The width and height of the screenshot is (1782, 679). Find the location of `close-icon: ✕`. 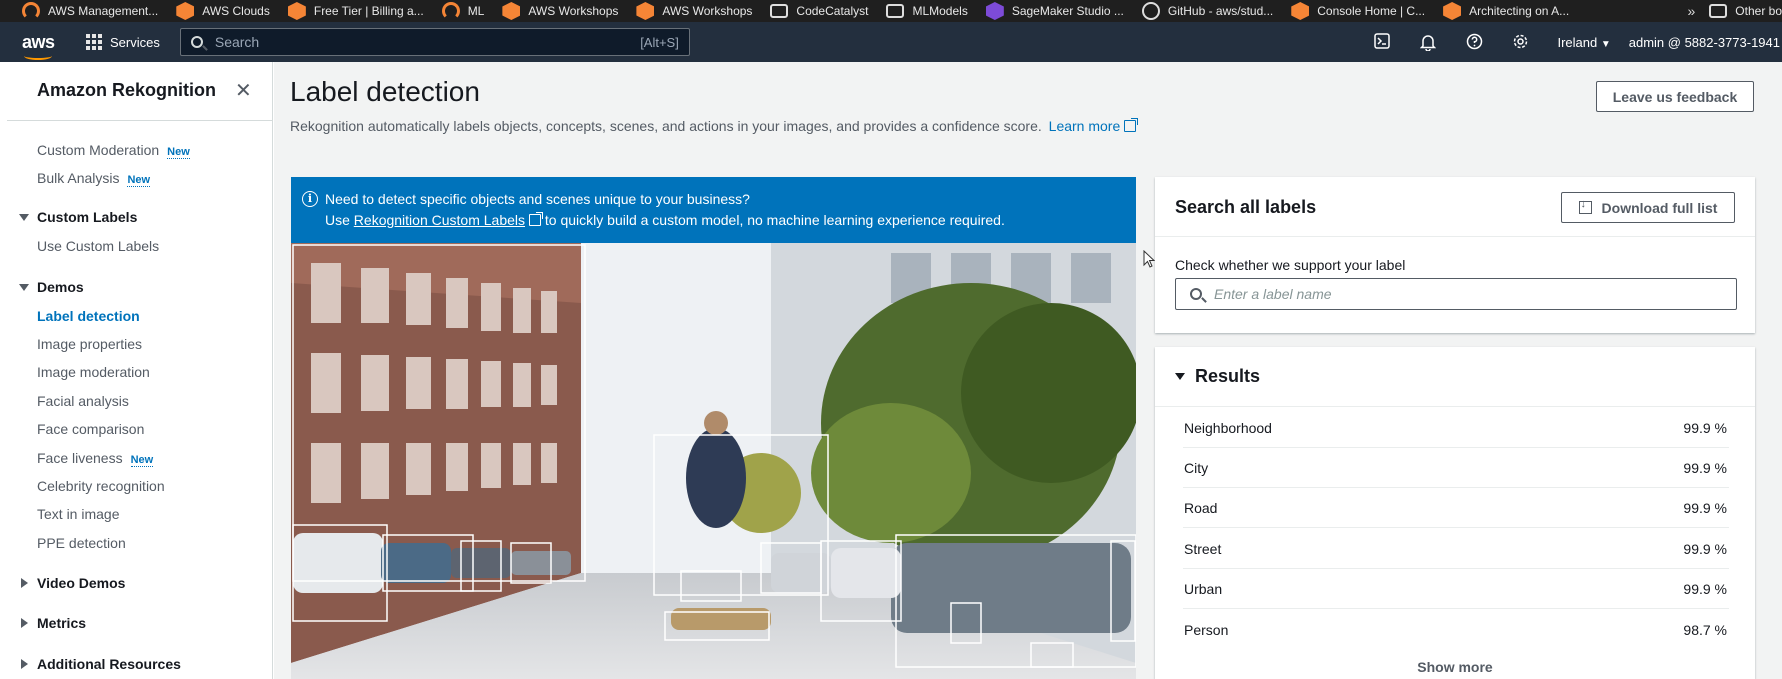

close-icon: ✕ is located at coordinates (243, 90).